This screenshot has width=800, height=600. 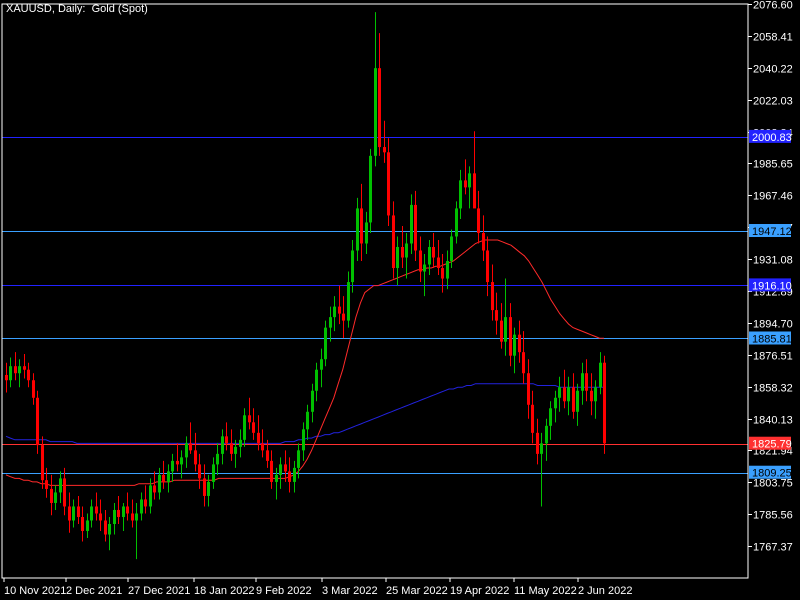 I want to click on y-tick-label: 1767.37, so click(x=773, y=548).